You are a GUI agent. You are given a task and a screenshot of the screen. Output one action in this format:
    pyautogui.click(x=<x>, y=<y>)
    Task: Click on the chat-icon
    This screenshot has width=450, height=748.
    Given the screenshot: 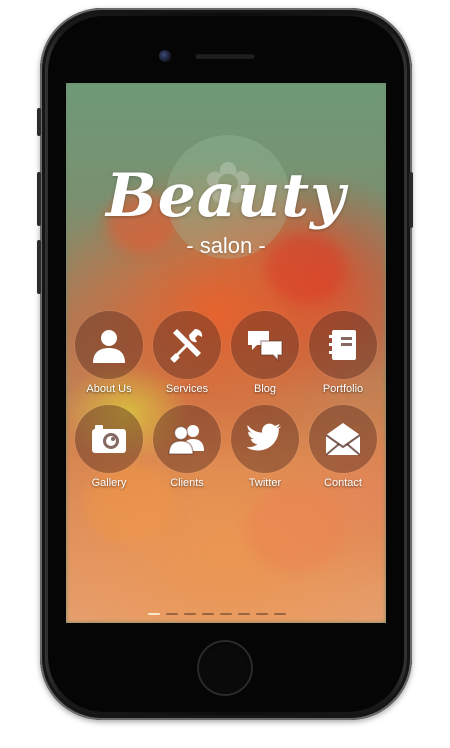 What is the action you would take?
    pyautogui.click(x=265, y=346)
    